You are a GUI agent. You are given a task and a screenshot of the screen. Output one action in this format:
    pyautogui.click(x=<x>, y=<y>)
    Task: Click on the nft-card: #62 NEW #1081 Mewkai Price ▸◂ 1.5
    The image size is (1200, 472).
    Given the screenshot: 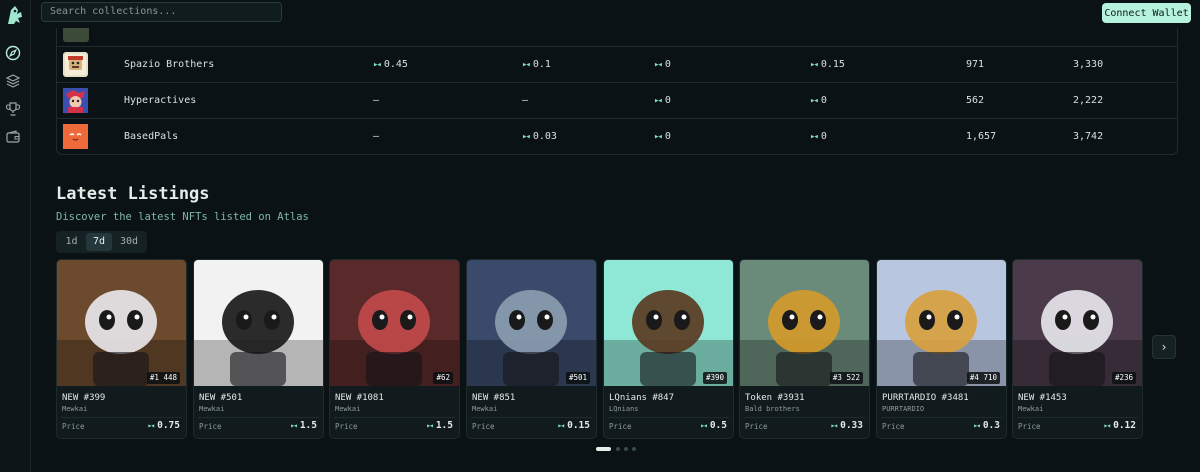 What is the action you would take?
    pyautogui.click(x=394, y=349)
    